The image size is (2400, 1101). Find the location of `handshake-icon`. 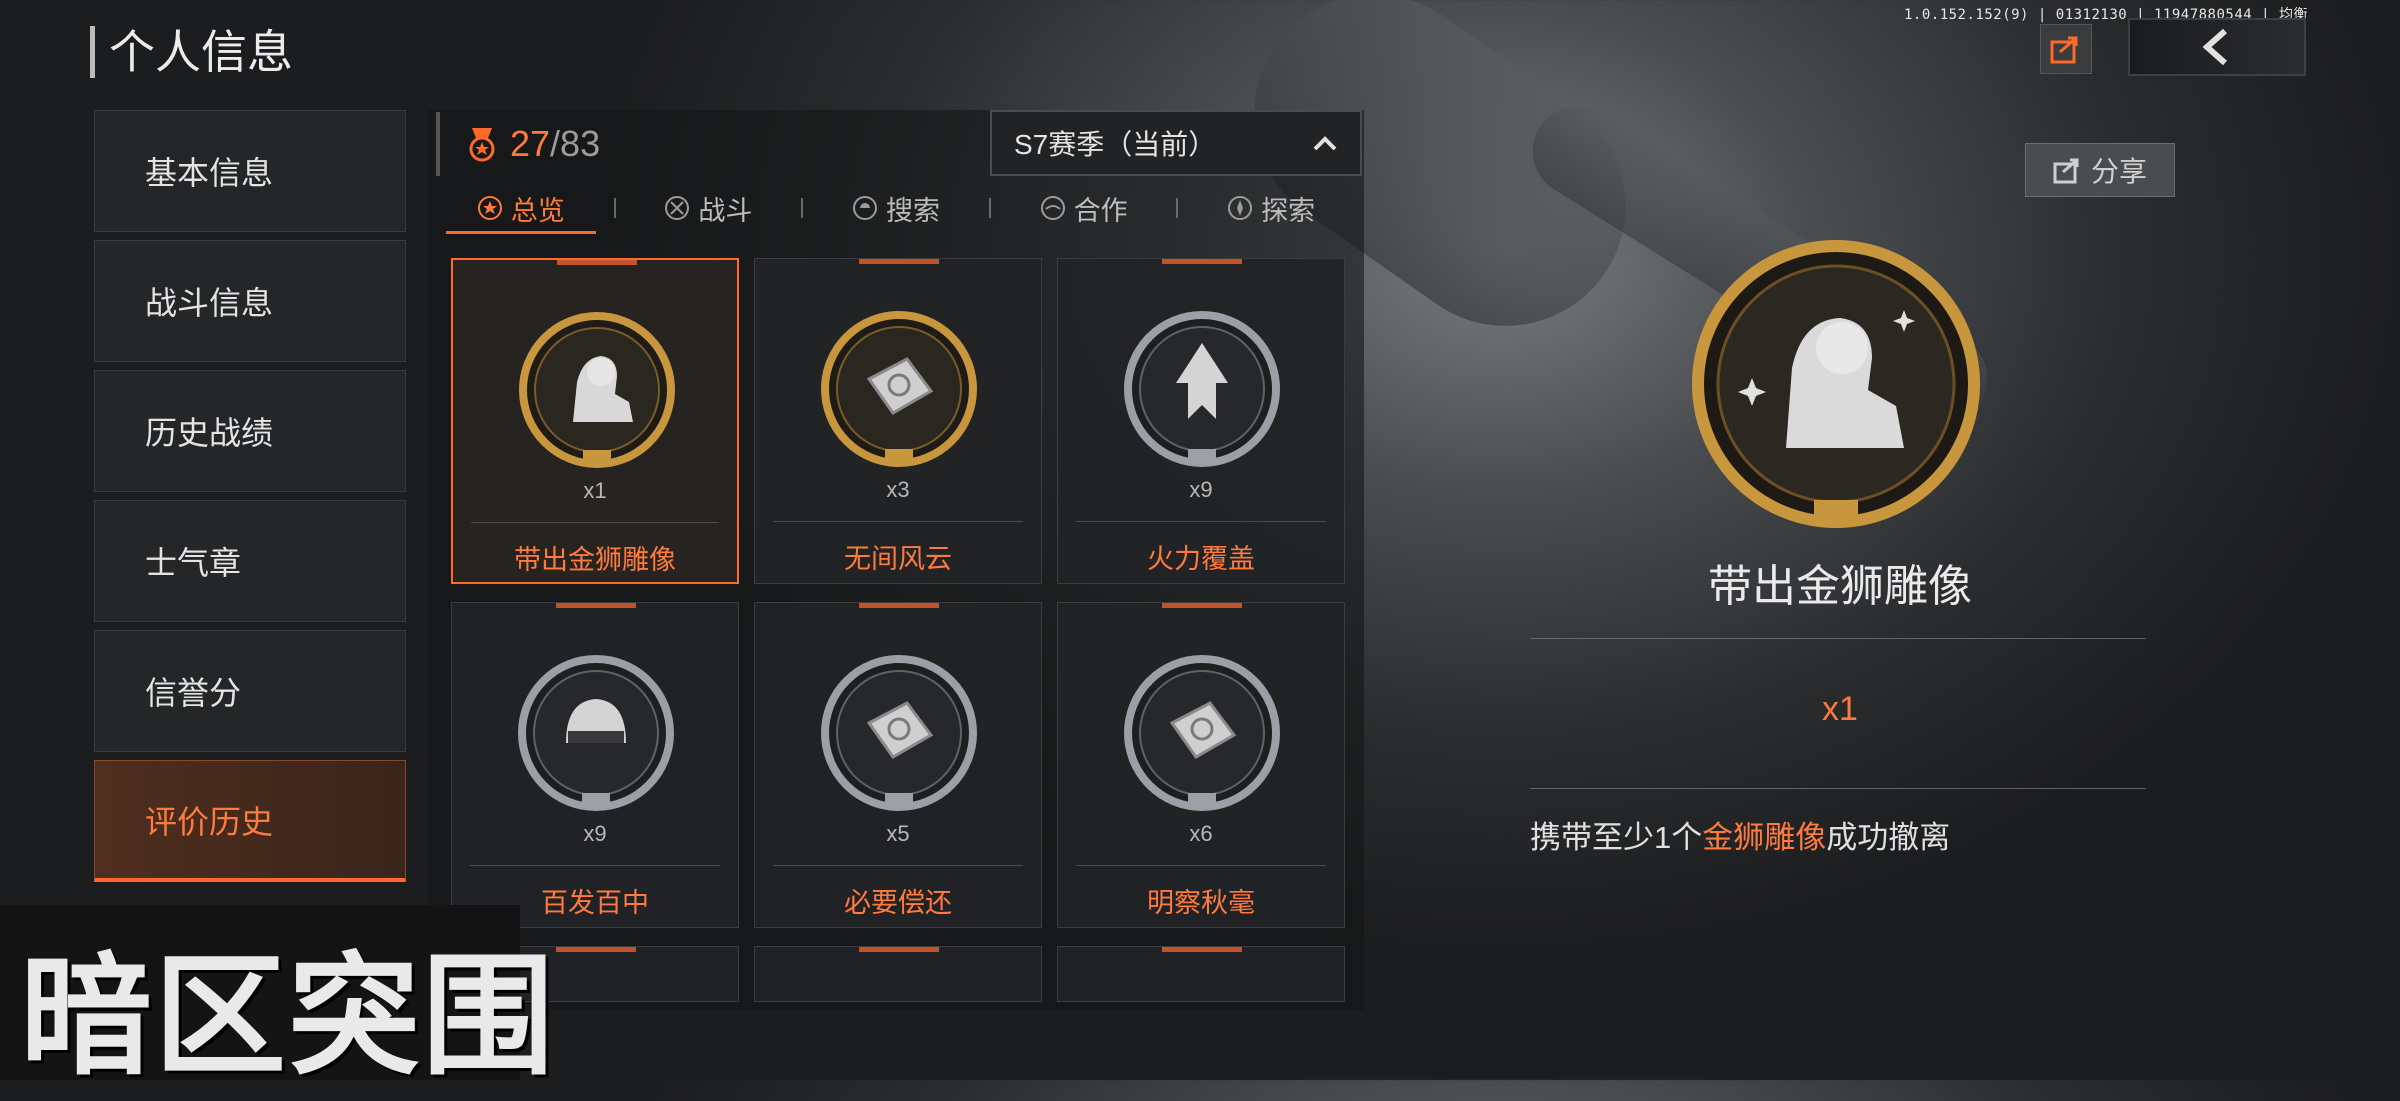

handshake-icon is located at coordinates (1052, 208).